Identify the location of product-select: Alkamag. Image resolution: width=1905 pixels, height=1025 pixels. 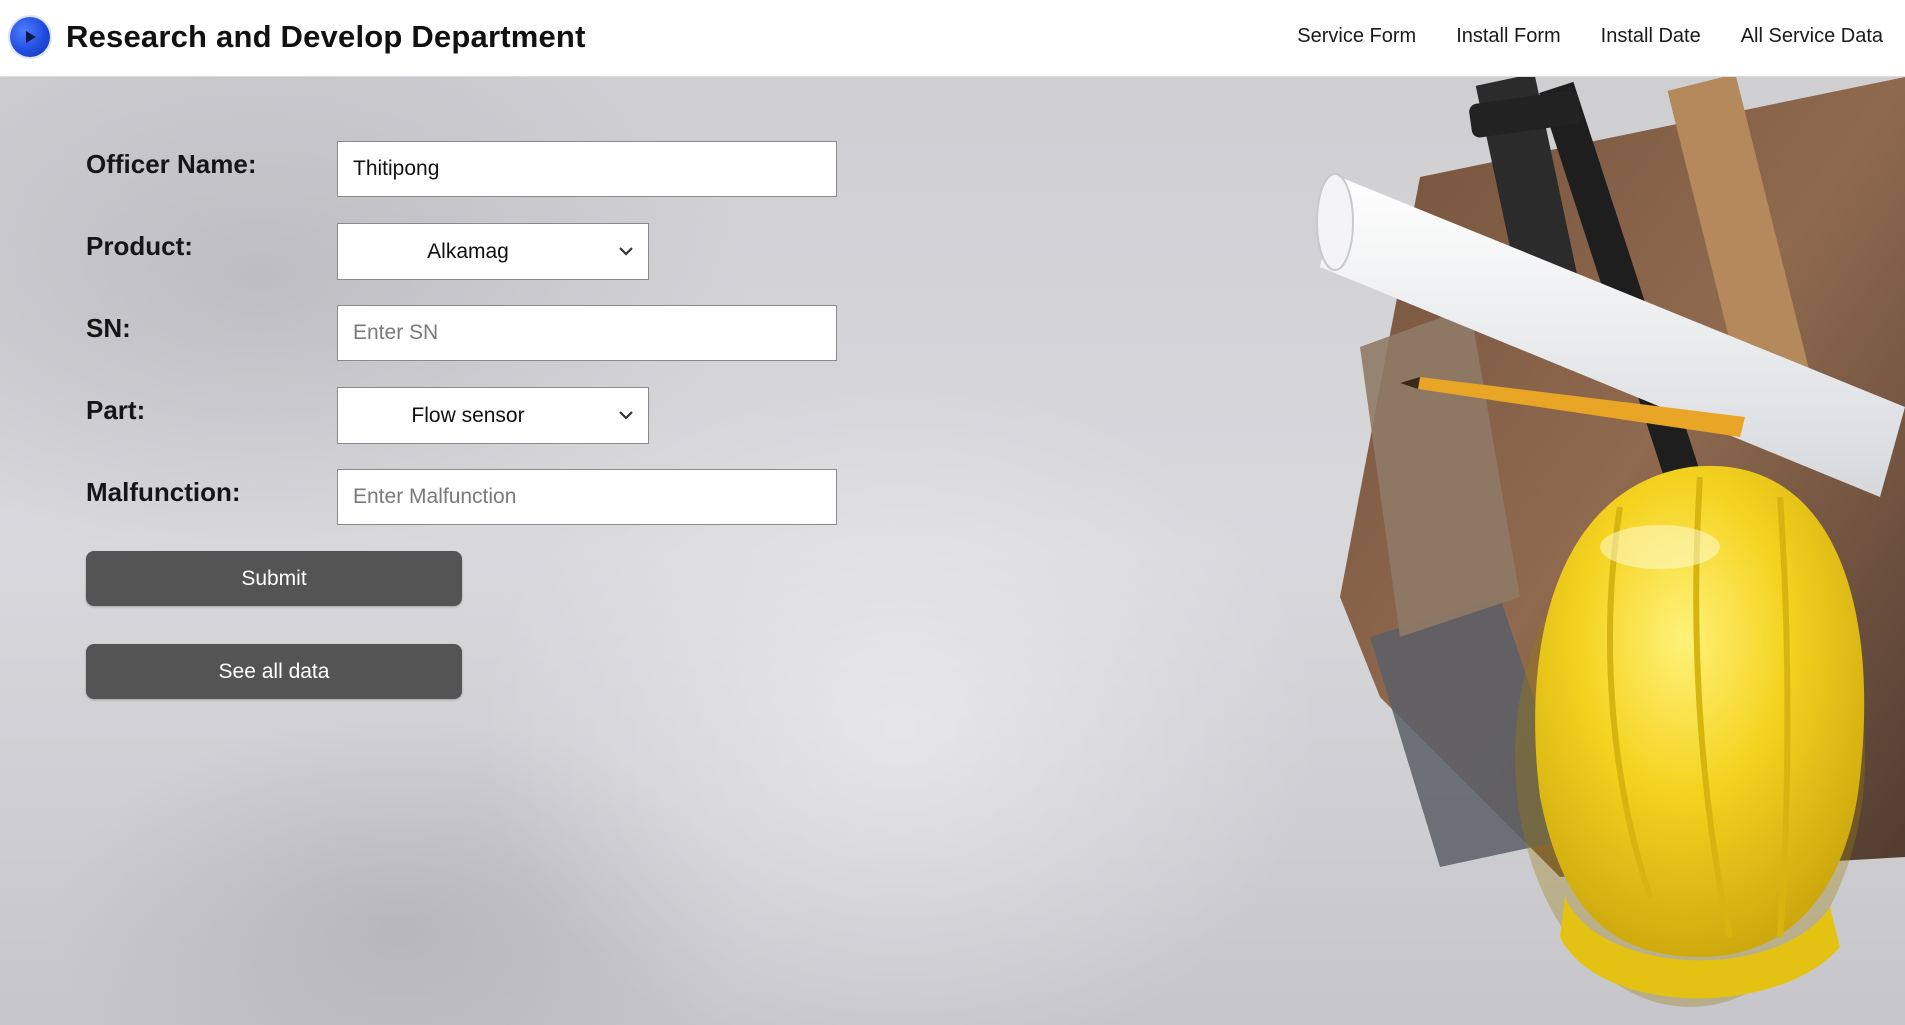
(493, 251).